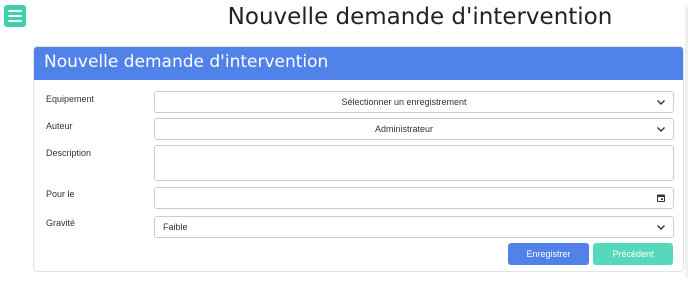 The width and height of the screenshot is (689, 282). Describe the element at coordinates (661, 198) in the screenshot. I see `calendar-icon` at that location.